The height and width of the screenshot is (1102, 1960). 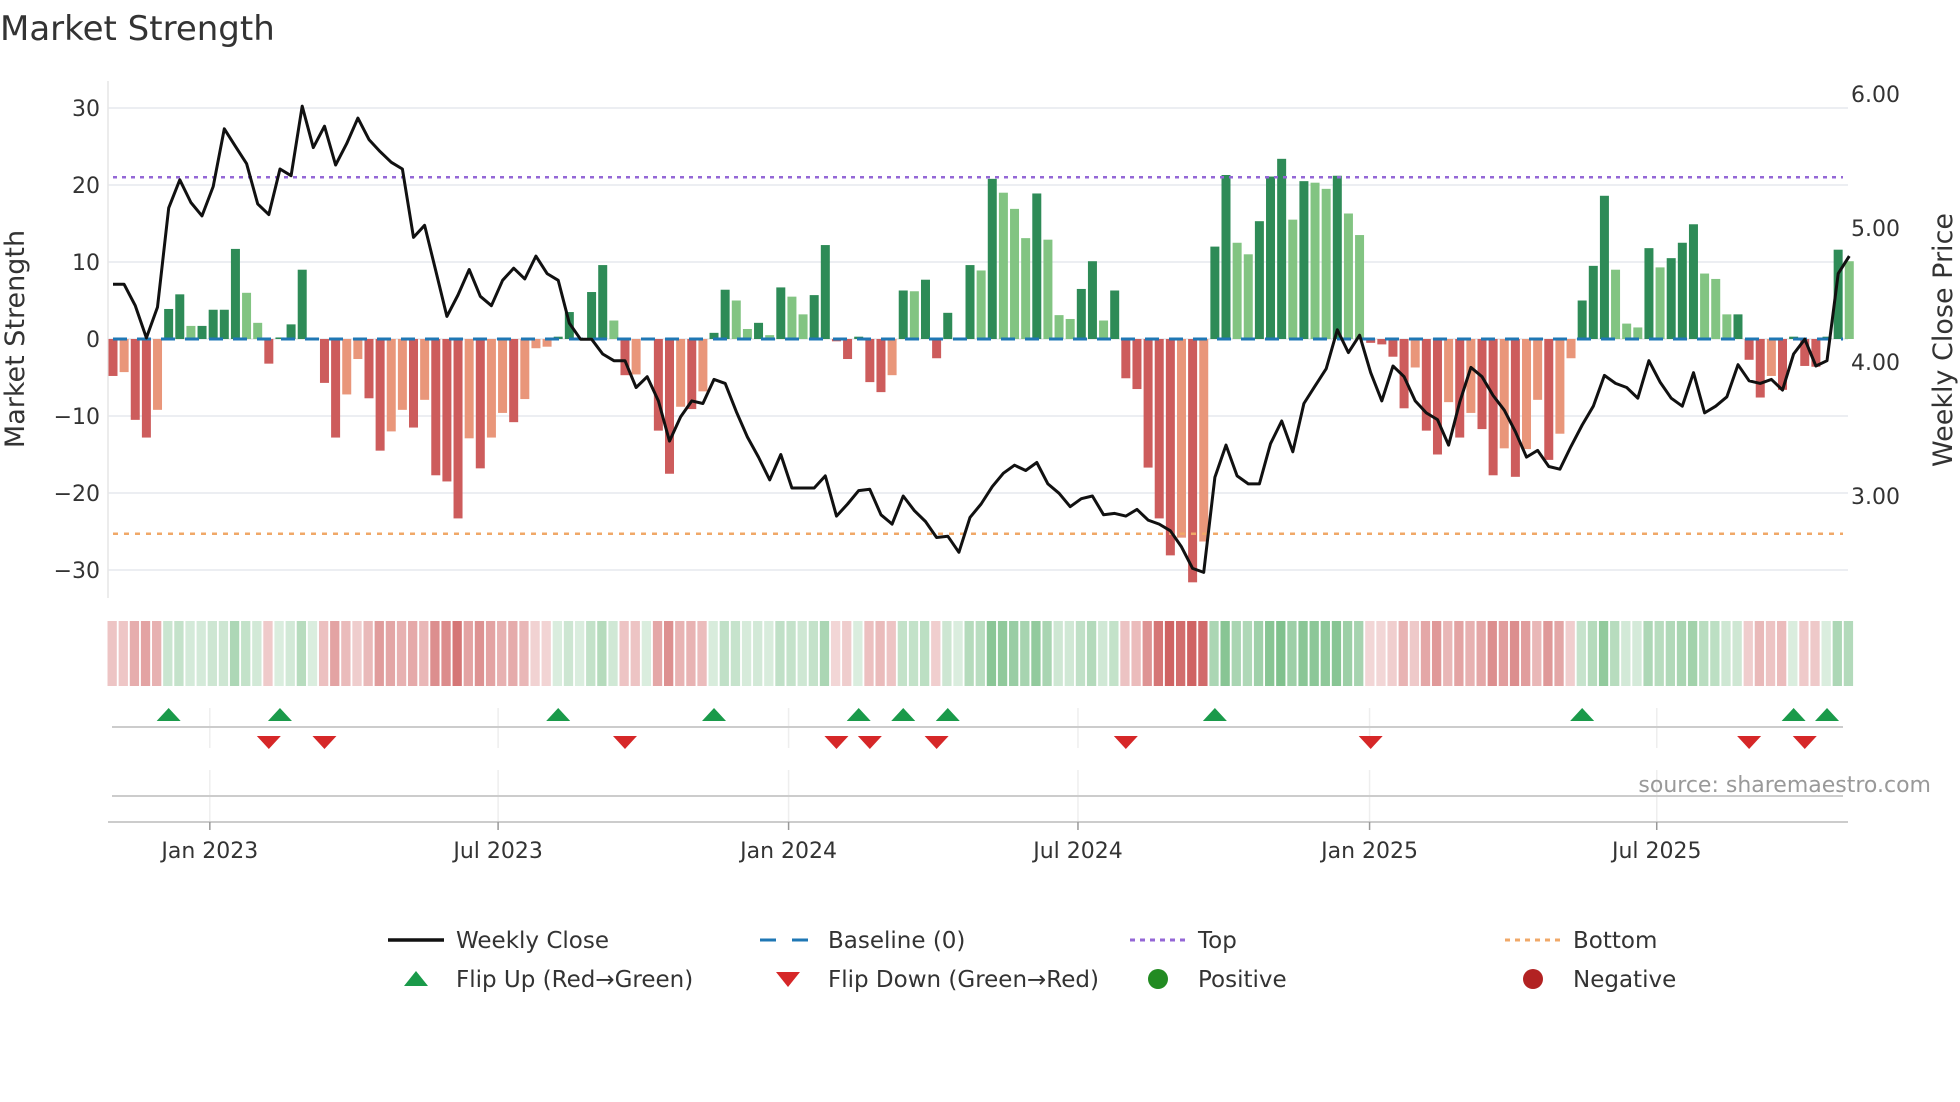 I want to click on legend-item: Negative, so click(x=1599, y=980).